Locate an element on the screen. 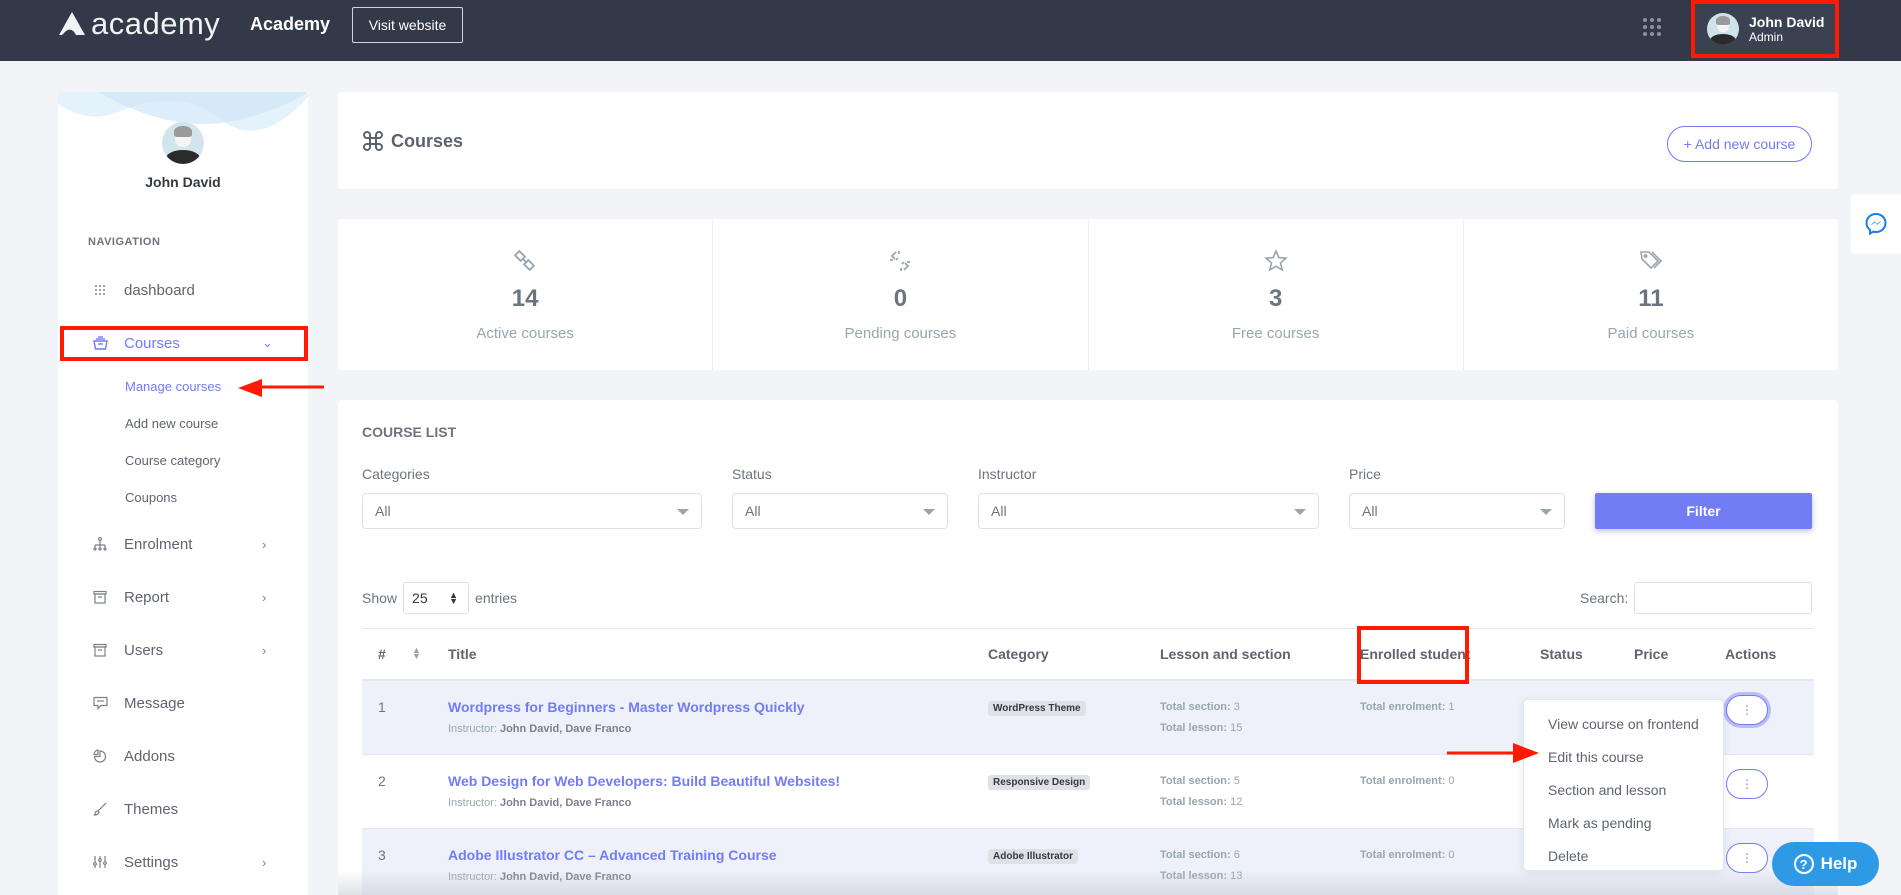  logo-text: academy is located at coordinates (156, 23).